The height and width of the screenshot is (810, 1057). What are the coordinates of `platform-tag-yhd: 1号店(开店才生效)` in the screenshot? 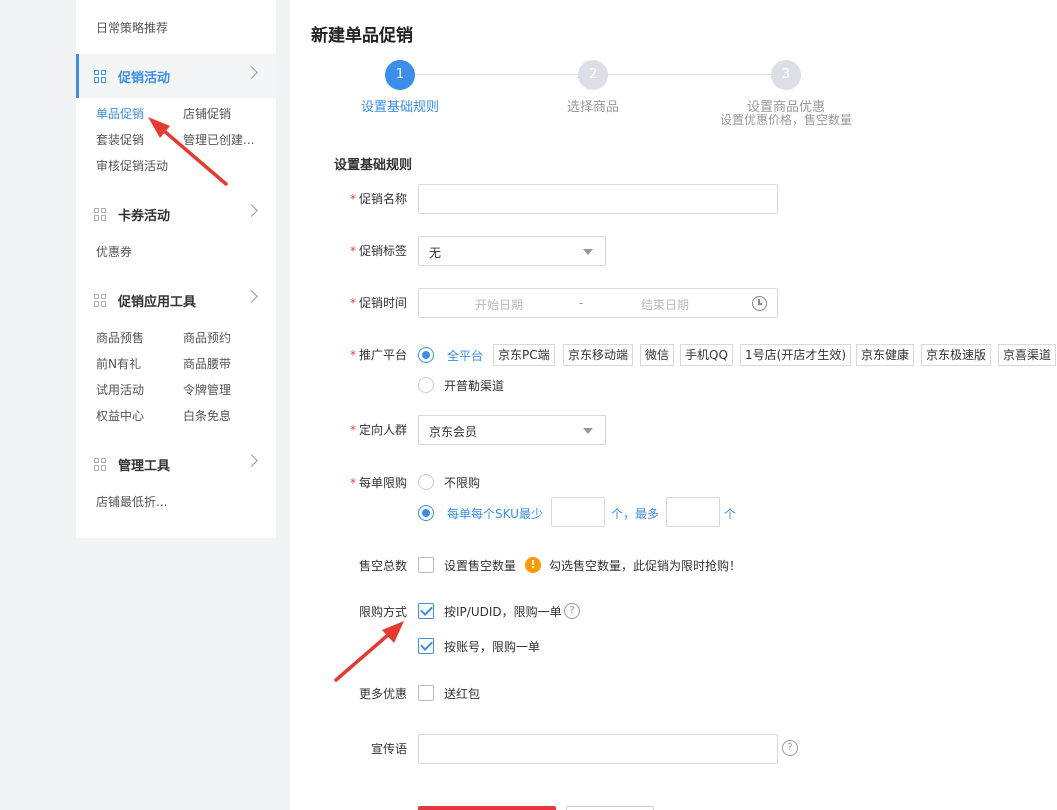 It's located at (795, 355).